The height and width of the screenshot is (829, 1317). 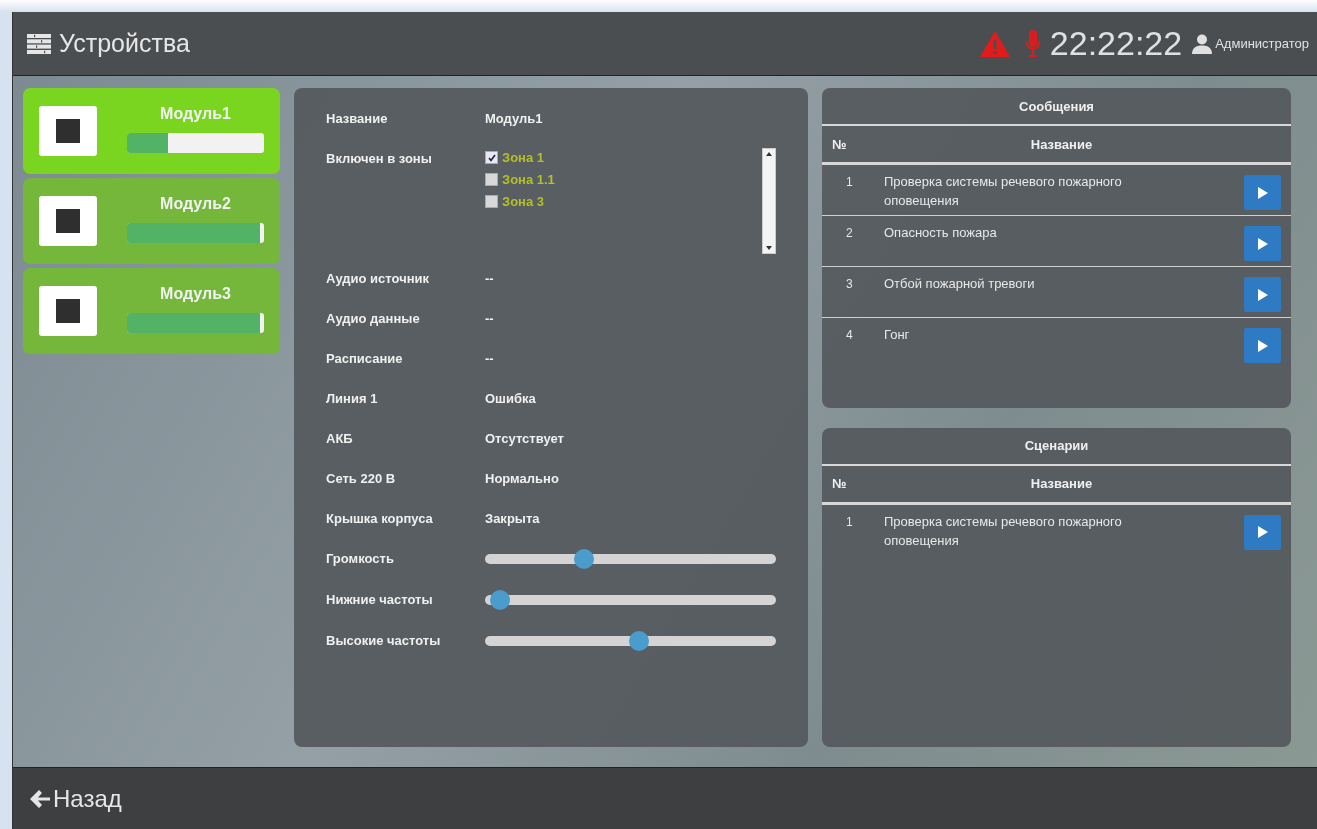 I want to click on field-label: Крышка корпуса, so click(x=380, y=518).